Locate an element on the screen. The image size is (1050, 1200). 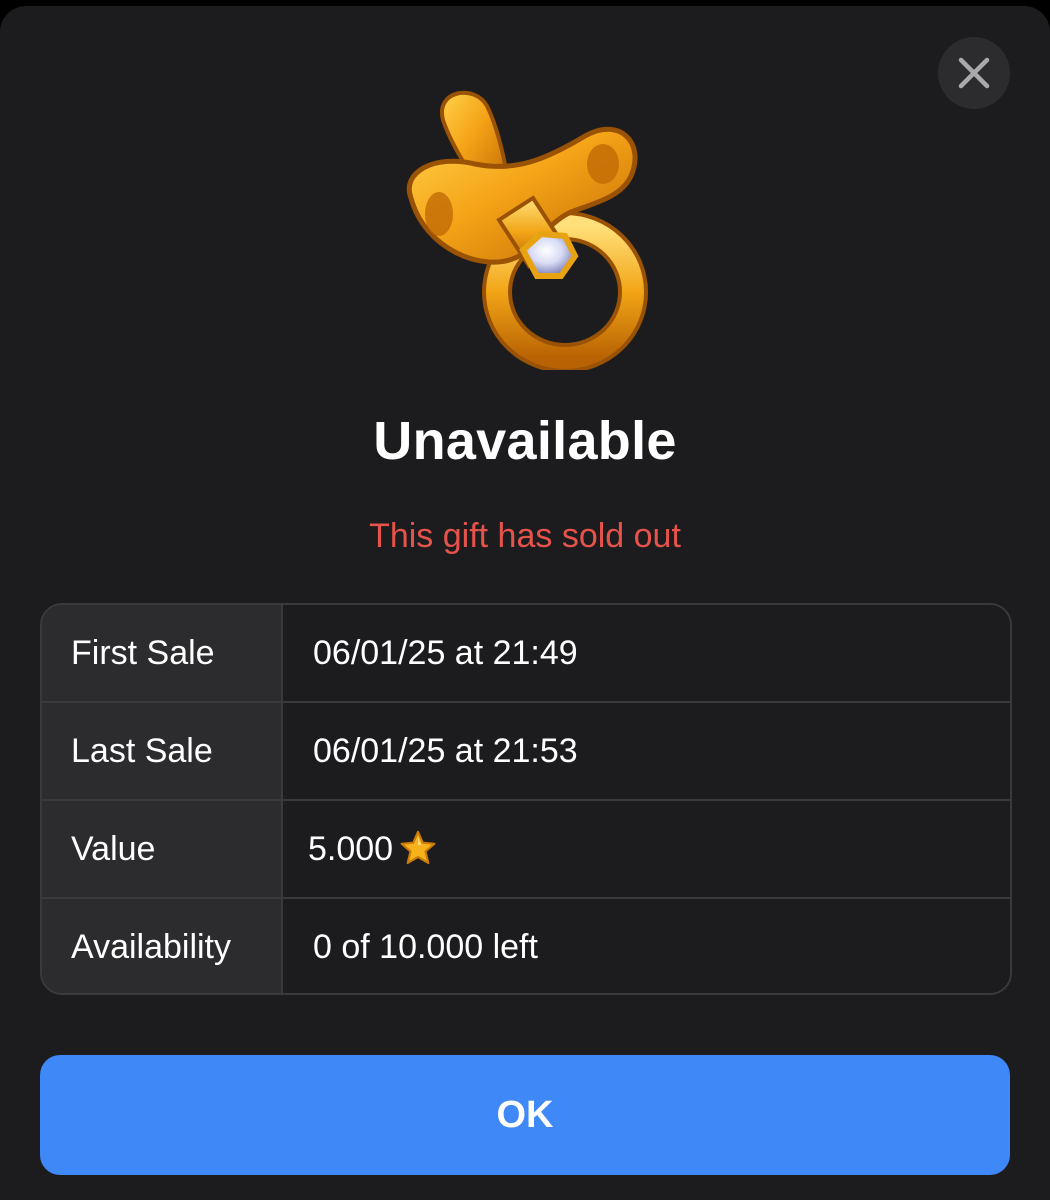
sold-out-message: This gift has sold out is located at coordinates (525, 536).